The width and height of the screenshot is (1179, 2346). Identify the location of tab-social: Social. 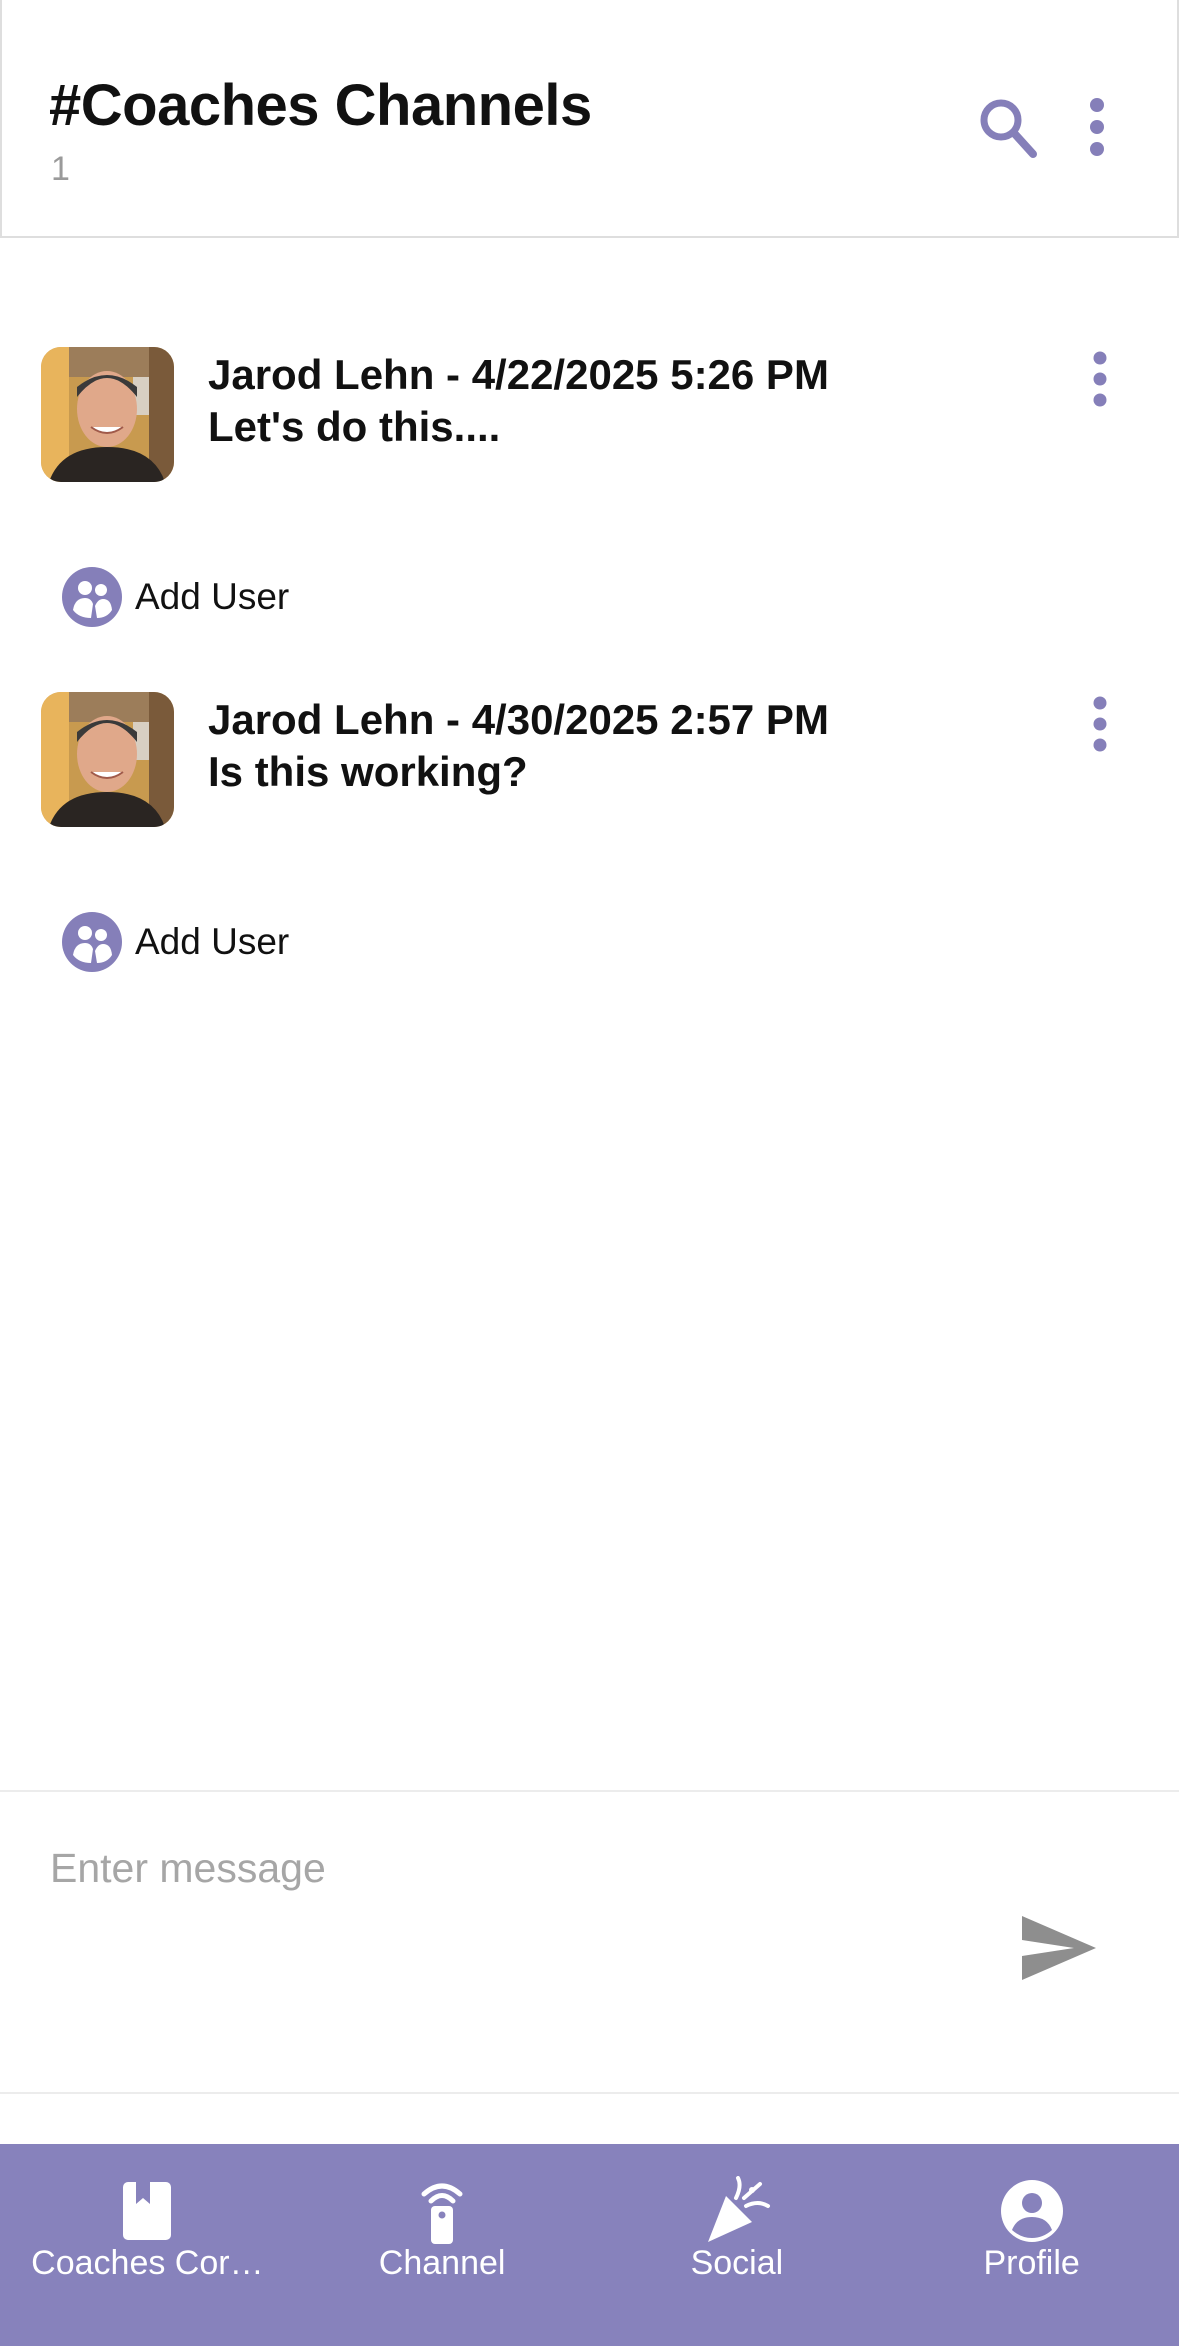
(737, 2245).